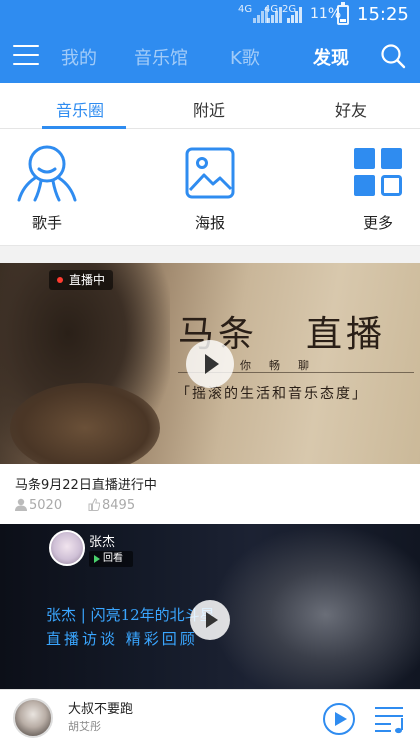 This screenshot has height=747, width=420. What do you see at coordinates (339, 719) in the screenshot?
I see `play-pause-button` at bounding box center [339, 719].